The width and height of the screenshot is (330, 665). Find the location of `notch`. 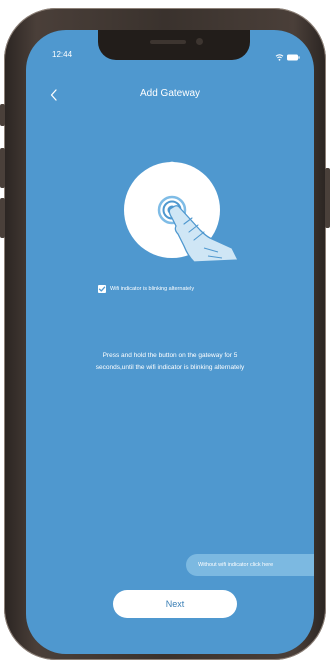

notch is located at coordinates (174, 45).